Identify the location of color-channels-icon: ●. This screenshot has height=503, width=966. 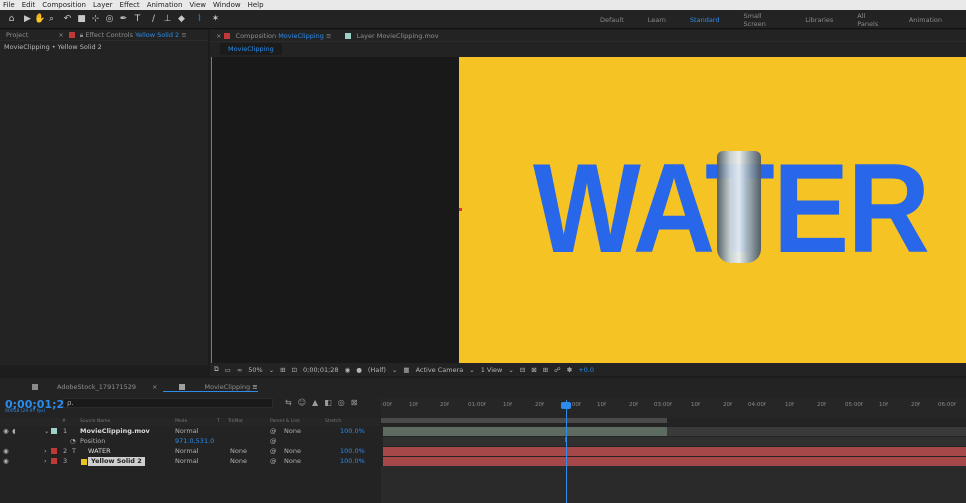
(359, 370).